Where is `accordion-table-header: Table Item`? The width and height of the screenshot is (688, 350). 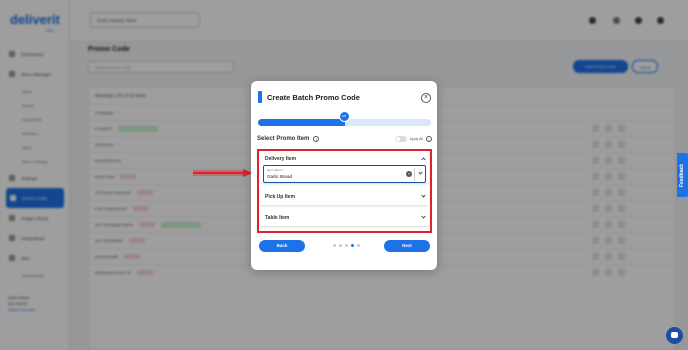
accordion-table-header: Table Item is located at coordinates (344, 217).